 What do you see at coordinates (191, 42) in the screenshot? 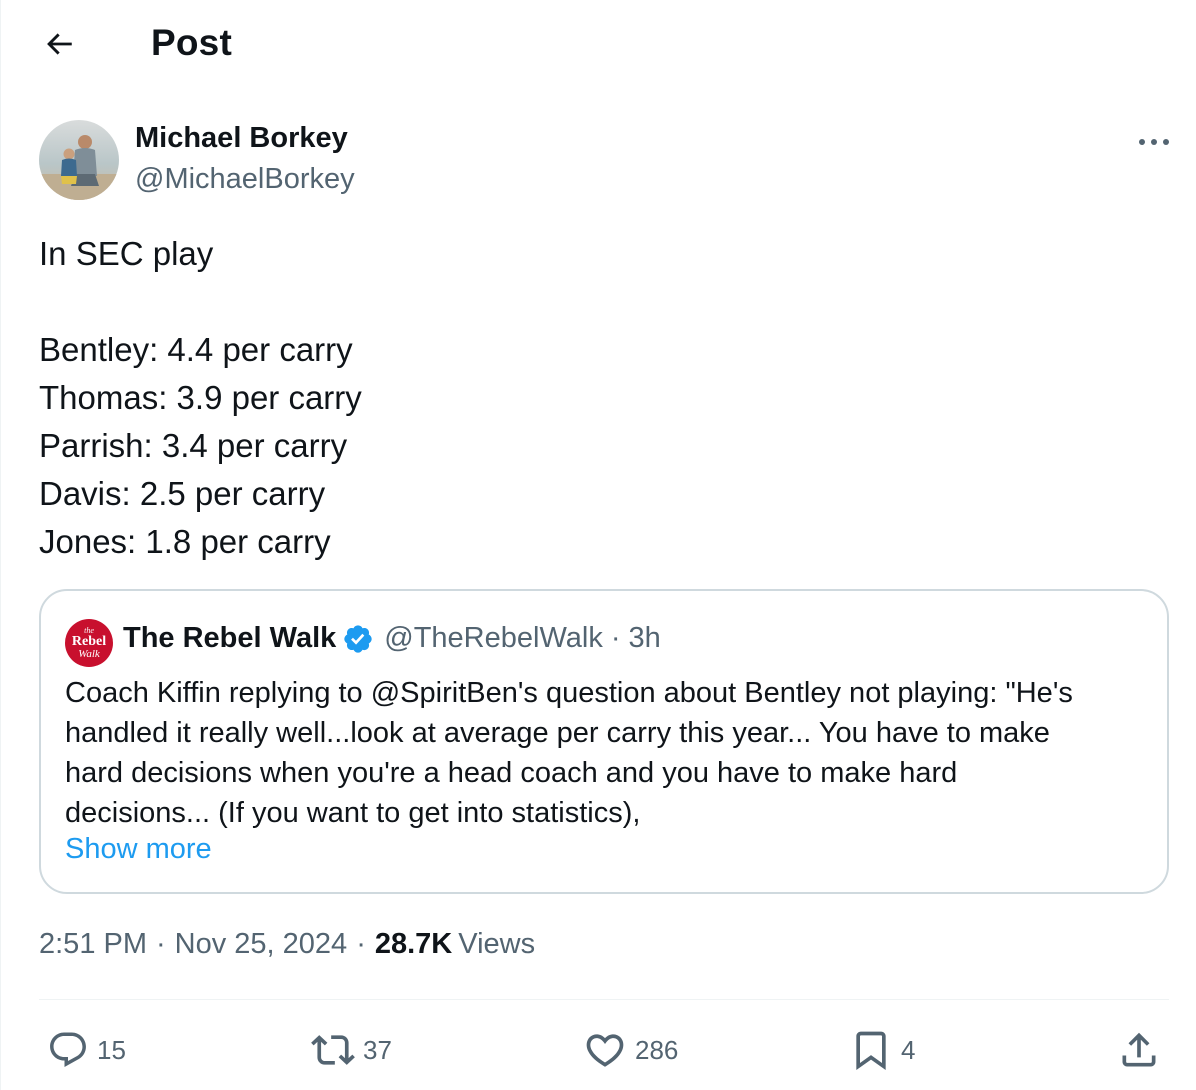
I see `page-title: Post` at bounding box center [191, 42].